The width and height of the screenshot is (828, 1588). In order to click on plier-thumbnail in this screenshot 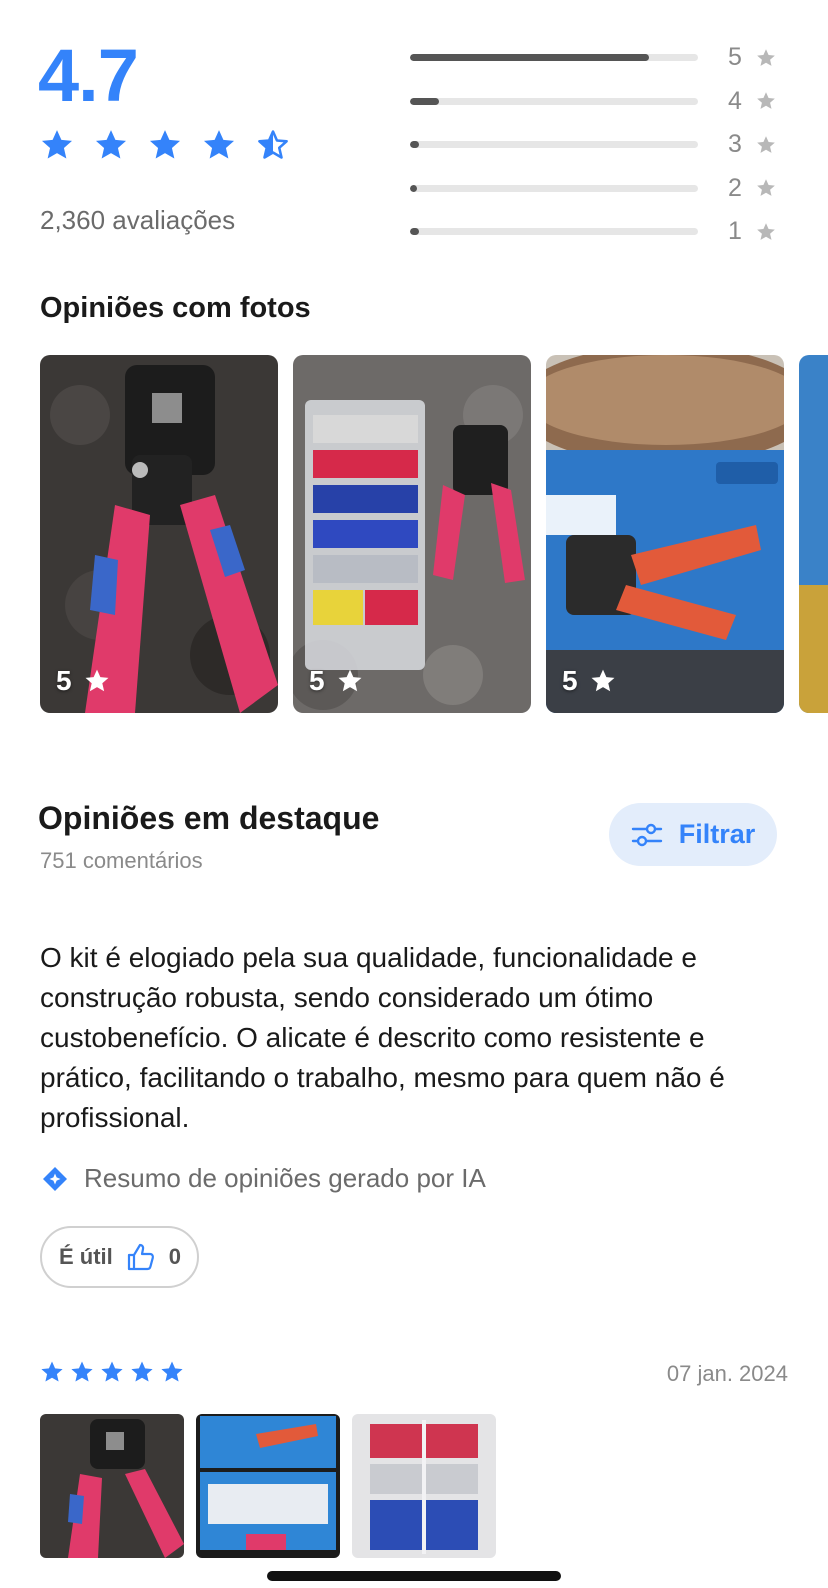, I will do `click(112, 1486)`.